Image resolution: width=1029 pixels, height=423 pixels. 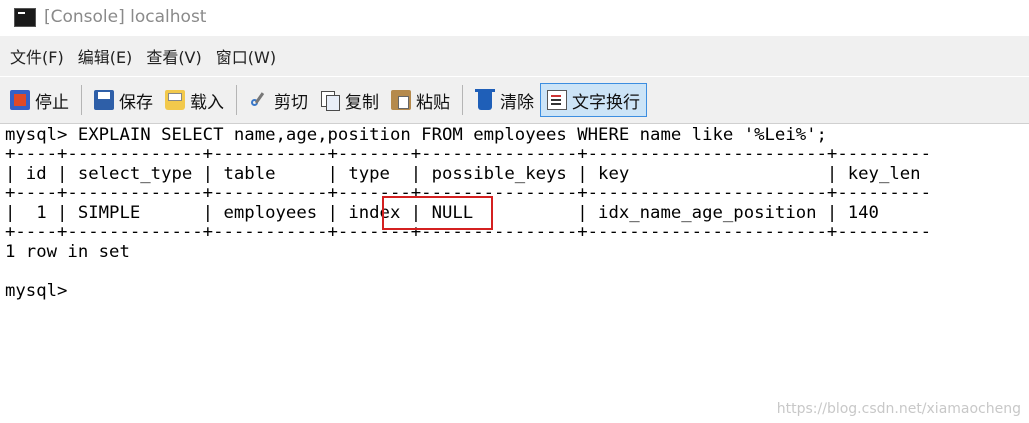 What do you see at coordinates (36, 291) in the screenshot?
I see `mysql-prompt: mysql>` at bounding box center [36, 291].